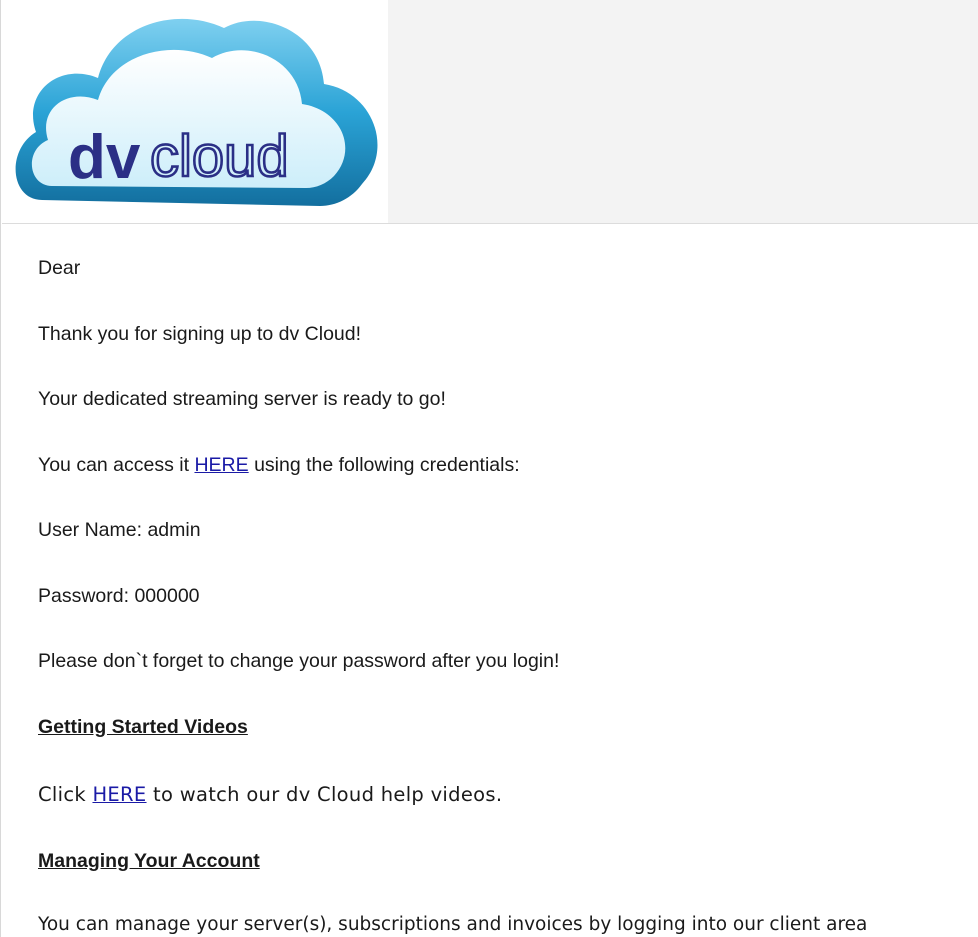 This screenshot has width=978, height=937. I want to click on videos-heading: Getting Started Videos, so click(143, 727).